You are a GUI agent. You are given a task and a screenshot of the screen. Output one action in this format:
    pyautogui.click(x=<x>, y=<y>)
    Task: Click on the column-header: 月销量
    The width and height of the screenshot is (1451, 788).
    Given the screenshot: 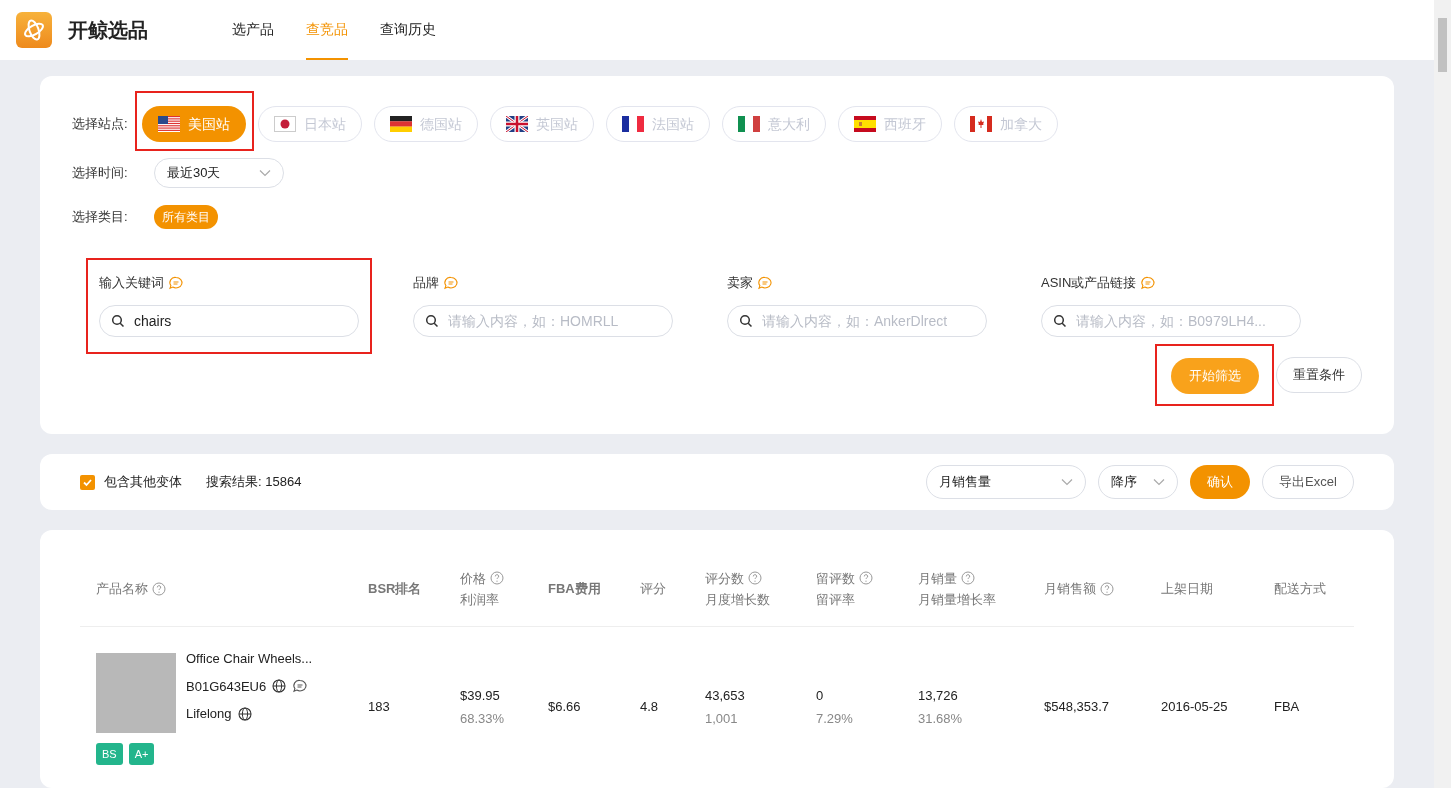 What is the action you would take?
    pyautogui.click(x=937, y=578)
    